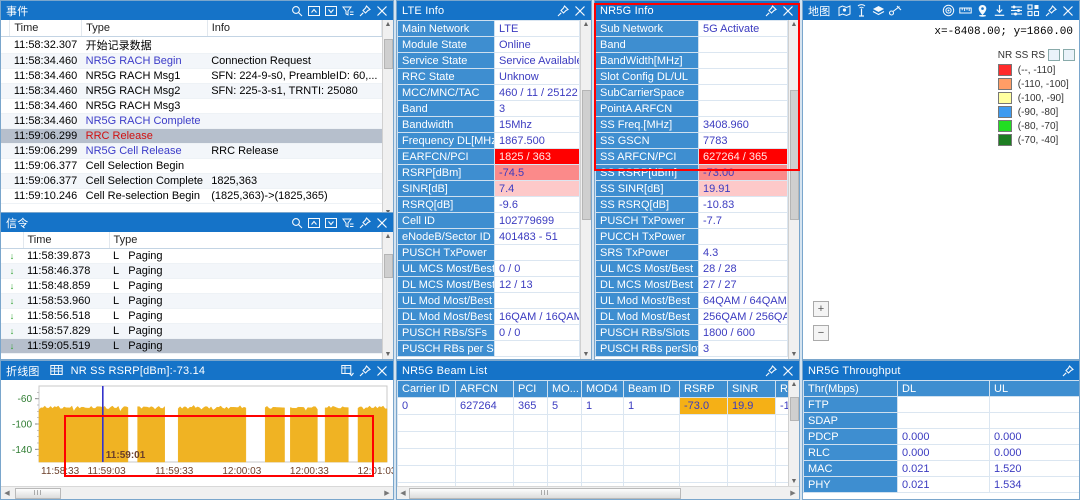 The image size is (1080, 500). I want to click on legend-collapse-icon, so click(1054, 55).